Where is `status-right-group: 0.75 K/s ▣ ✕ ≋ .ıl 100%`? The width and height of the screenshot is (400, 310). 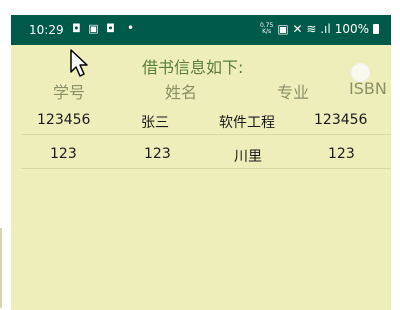 status-right-group: 0.75 K/s ▣ ✕ ≋ .ıl 100% is located at coordinates (319, 29).